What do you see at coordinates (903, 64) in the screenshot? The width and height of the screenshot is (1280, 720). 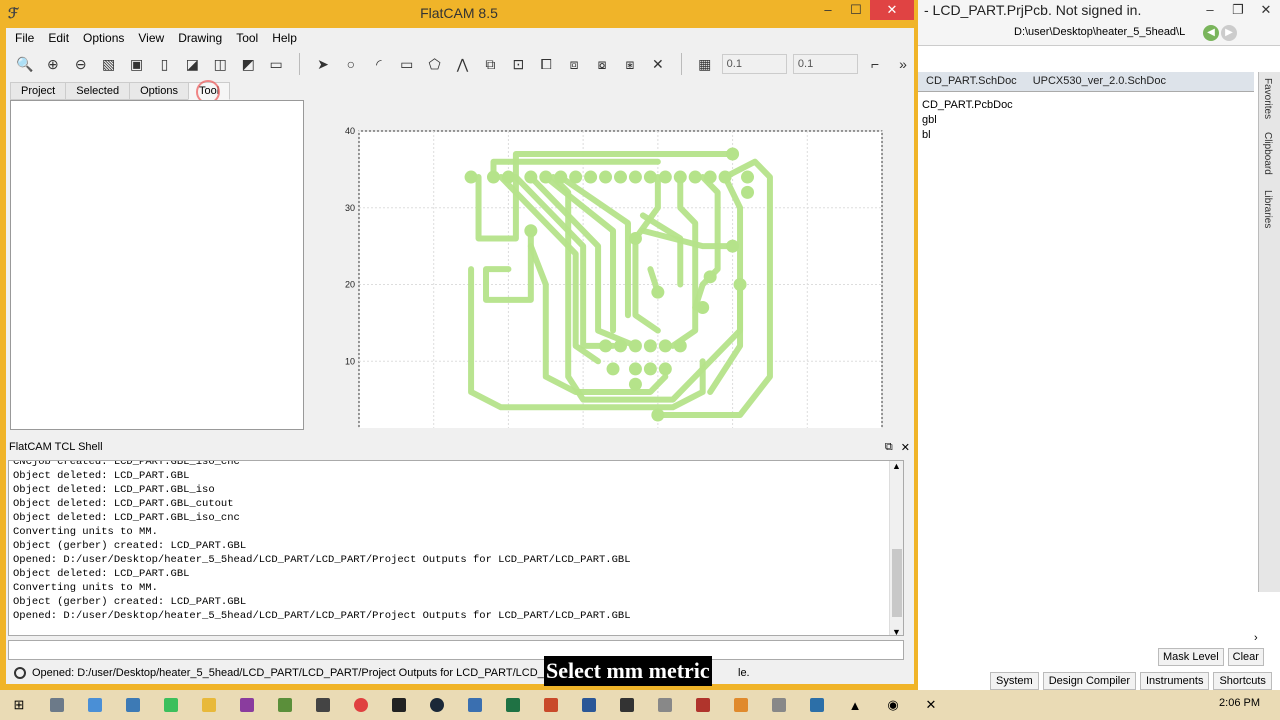 I see `toolbar-overflow-icon: »` at bounding box center [903, 64].